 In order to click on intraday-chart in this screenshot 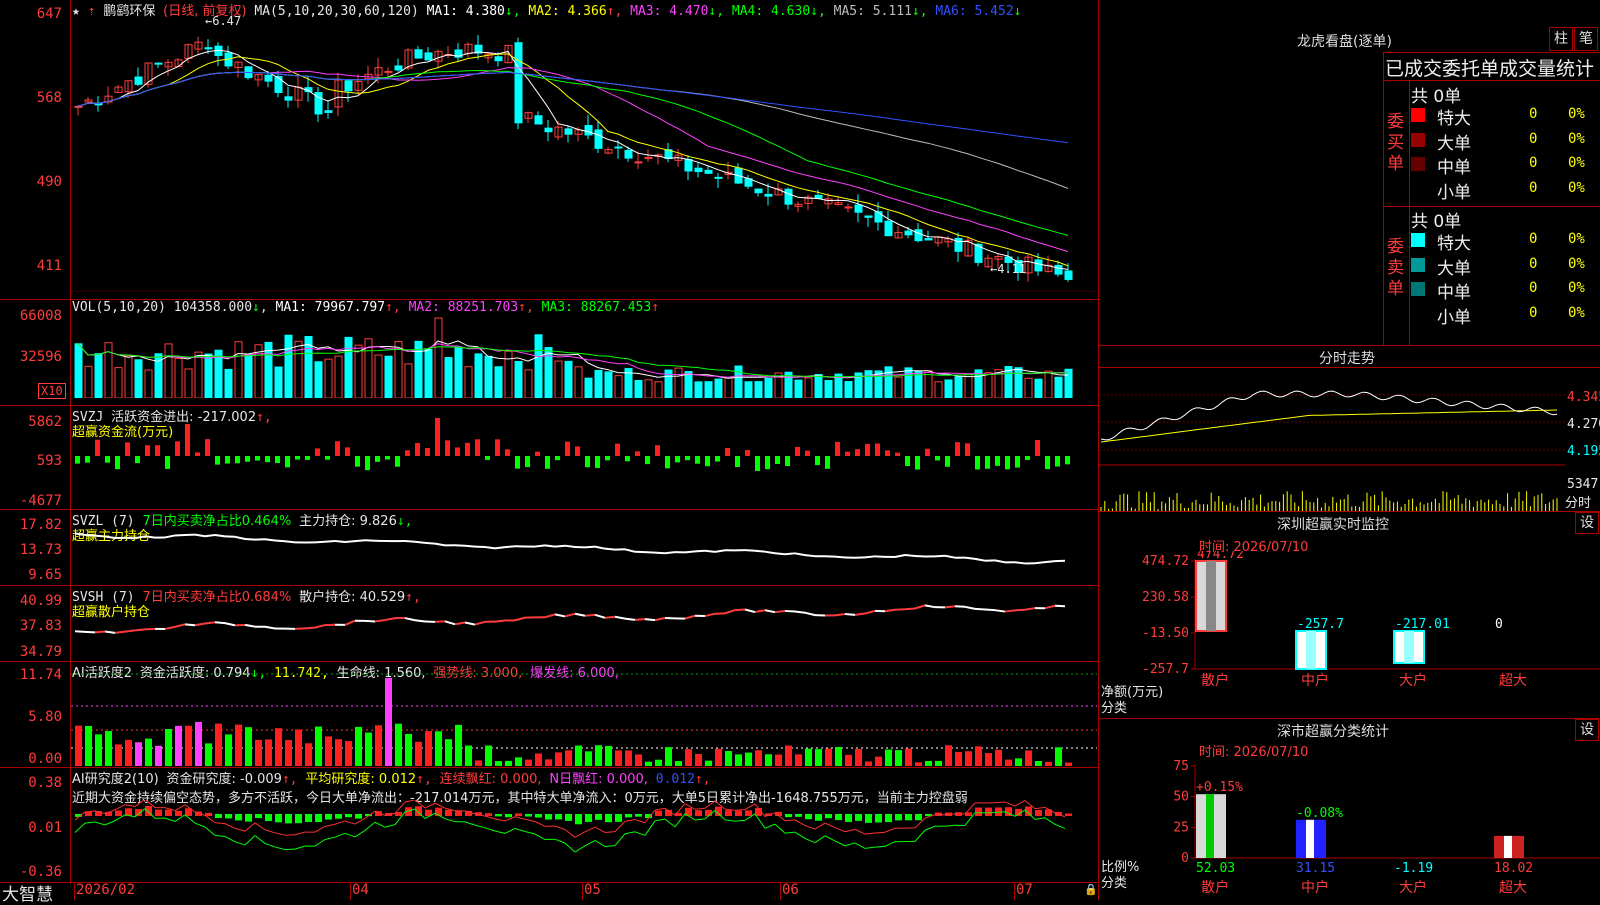, I will do `click(1332, 439)`.